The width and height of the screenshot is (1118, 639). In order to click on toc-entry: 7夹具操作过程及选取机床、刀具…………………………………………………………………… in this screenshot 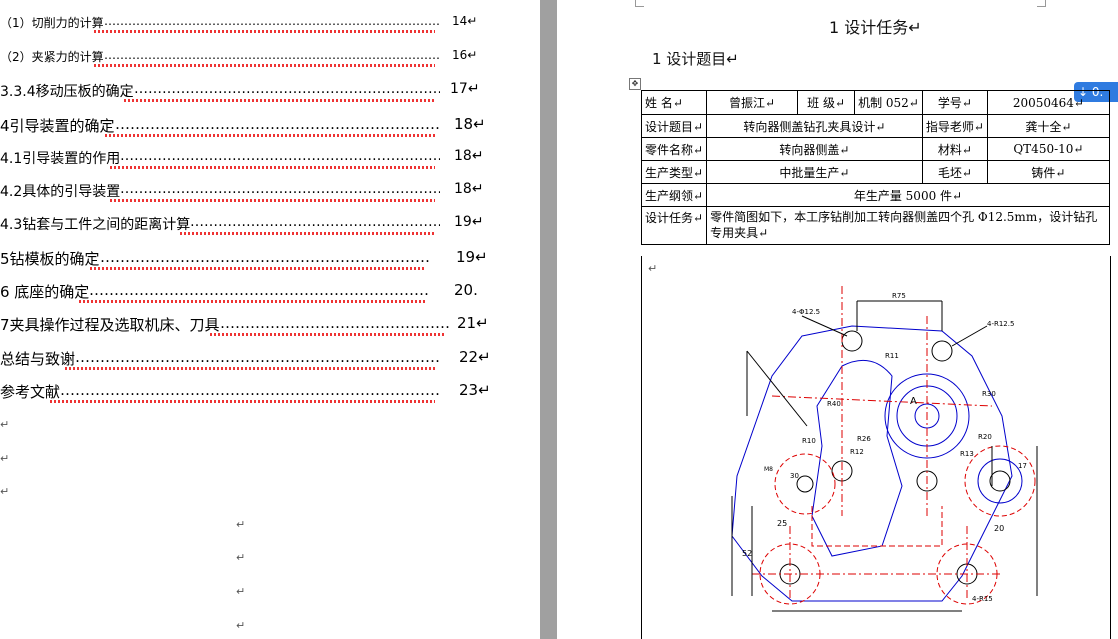, I will do `click(270, 325)`.